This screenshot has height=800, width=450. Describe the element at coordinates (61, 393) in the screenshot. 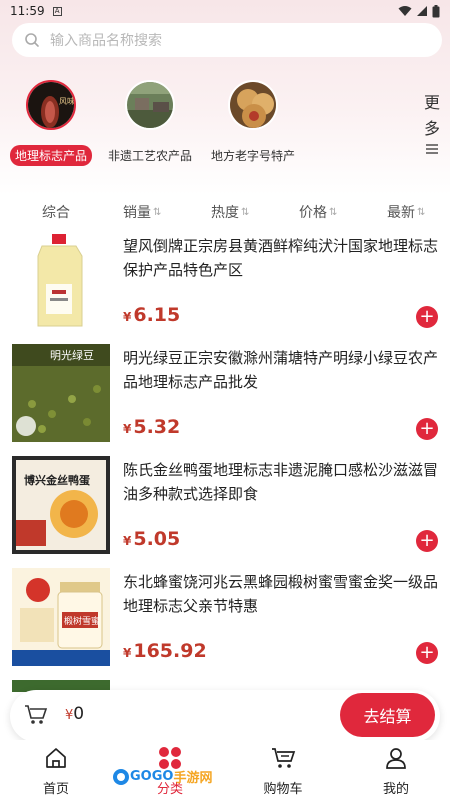

I see `product-image-mung-beans: 明光绿豆` at that location.